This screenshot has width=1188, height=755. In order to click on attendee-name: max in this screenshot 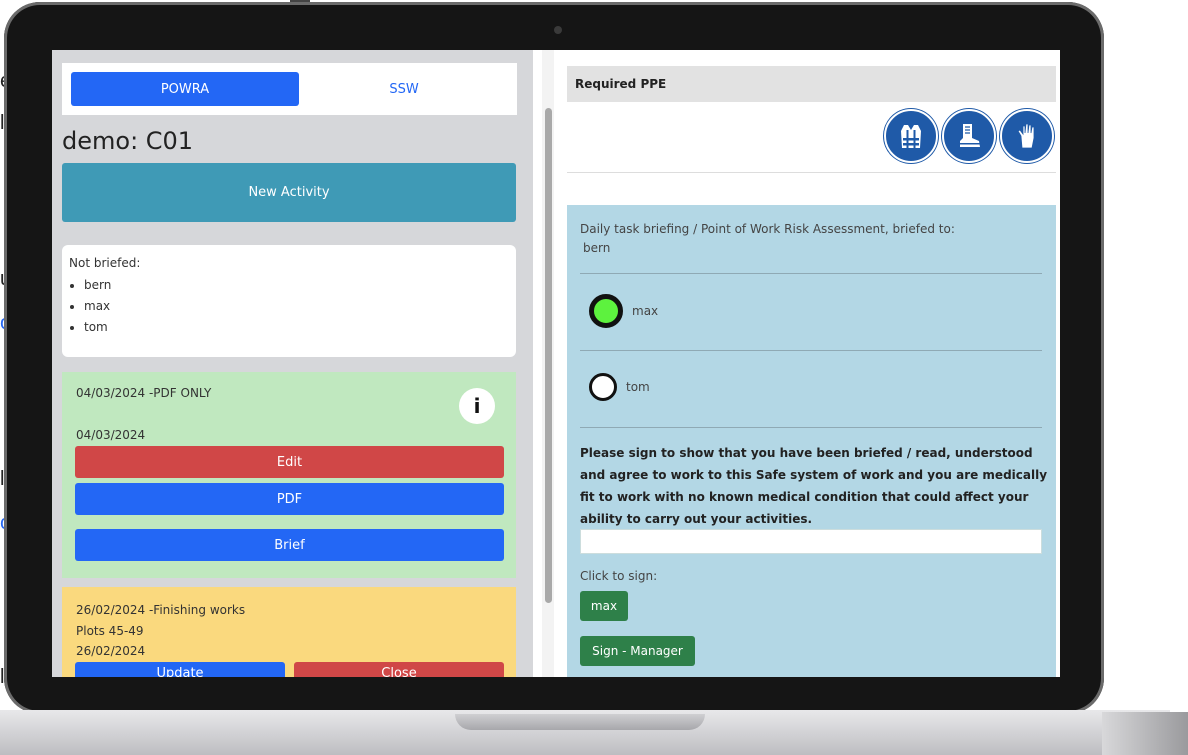, I will do `click(645, 311)`.